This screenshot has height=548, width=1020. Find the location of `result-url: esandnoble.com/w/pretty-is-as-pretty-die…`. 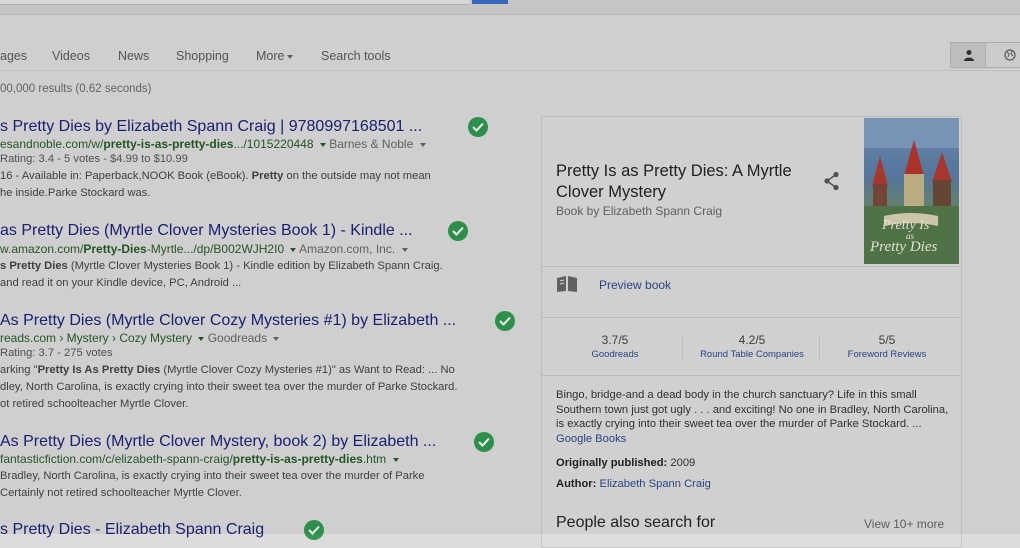

result-url: esandnoble.com/w/pretty-is-as-pretty-die… is located at coordinates (213, 144).